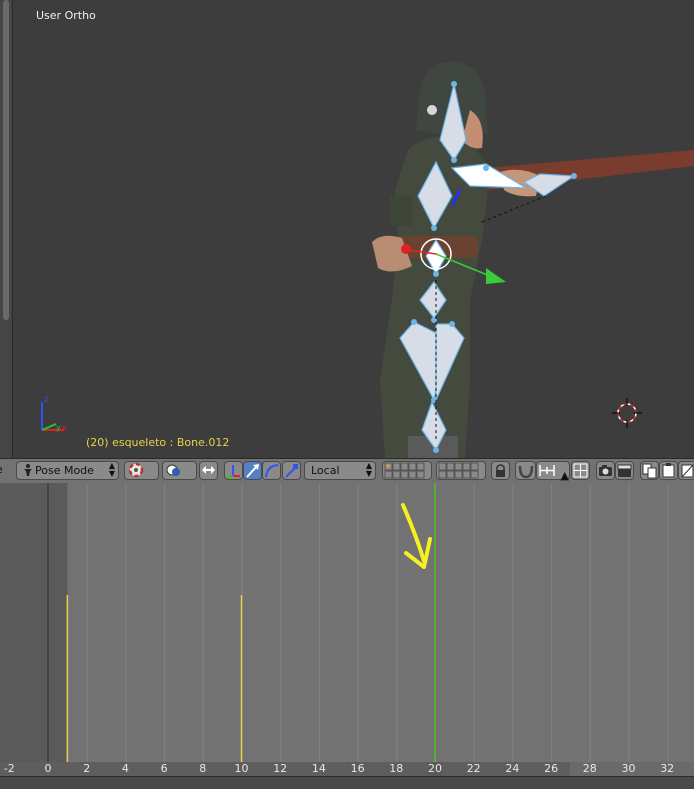 Image resolution: width=694 pixels, height=789 pixels. What do you see at coordinates (158, 442) in the screenshot?
I see `selection-status: (20) esqueleto : Bone.012` at bounding box center [158, 442].